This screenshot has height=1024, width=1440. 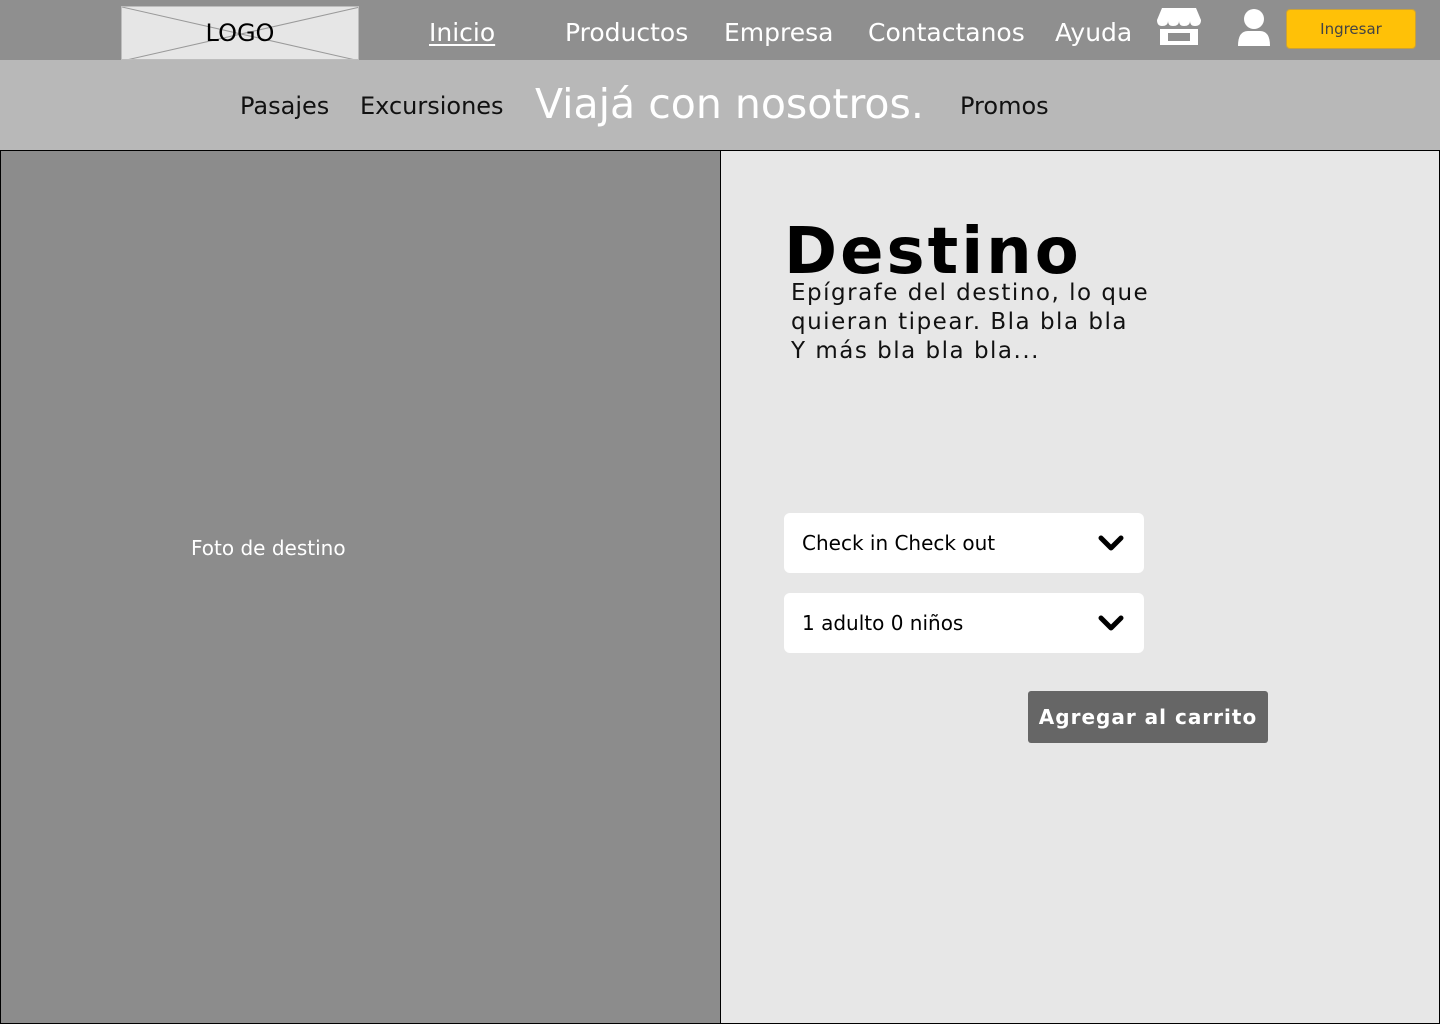 I want to click on nav-link-productos: Productos, so click(x=626, y=32).